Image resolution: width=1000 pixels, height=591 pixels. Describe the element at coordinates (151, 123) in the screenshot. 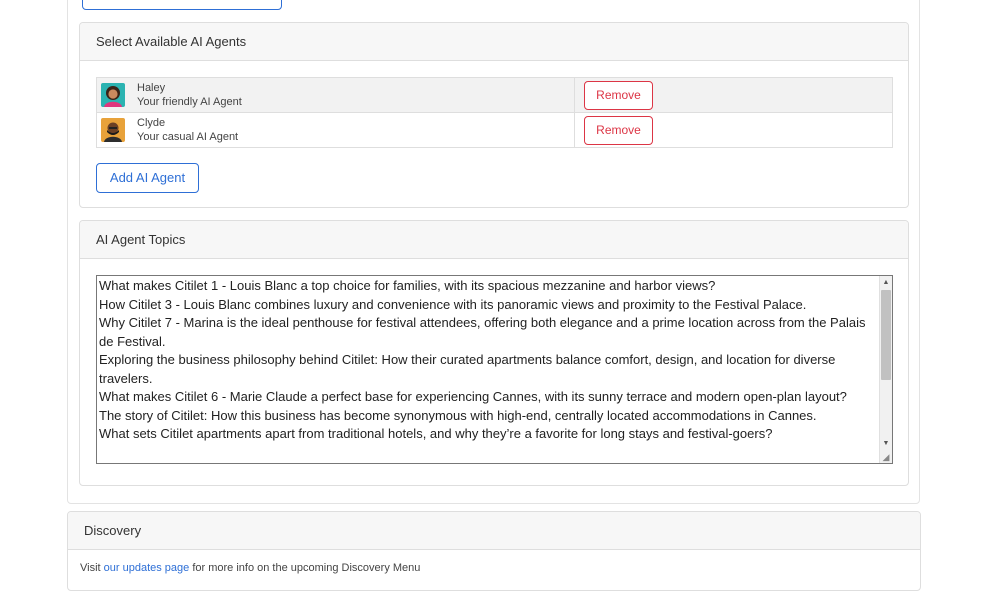

I see `agent-name: Clyde` at that location.